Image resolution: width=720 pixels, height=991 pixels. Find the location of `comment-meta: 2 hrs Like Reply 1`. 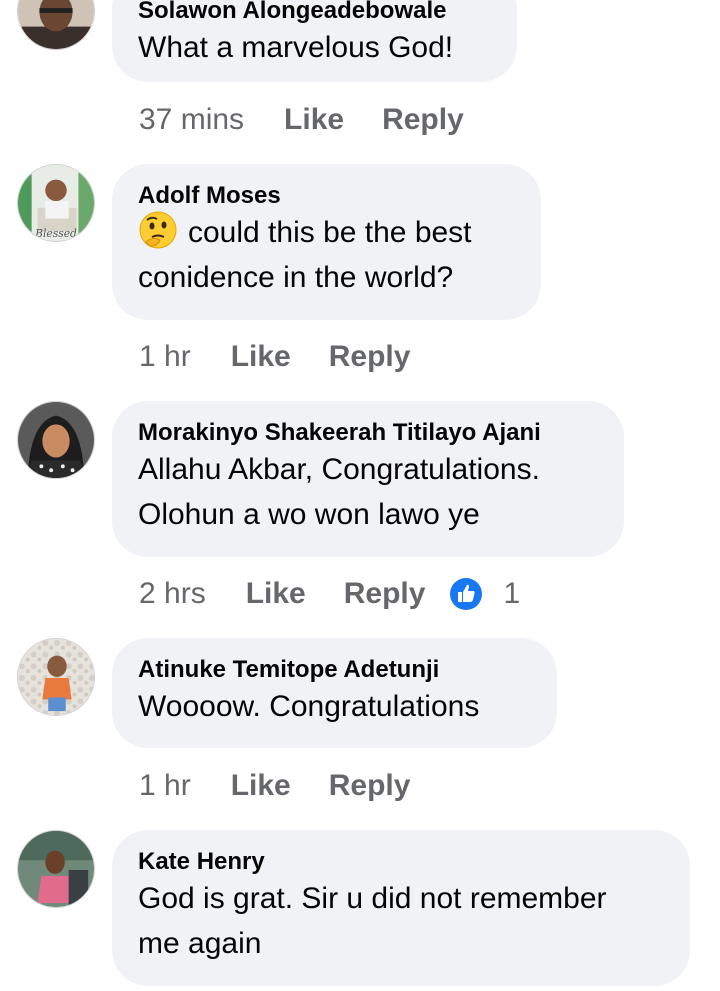

comment-meta: 2 hrs Like Reply 1 is located at coordinates (329, 594).